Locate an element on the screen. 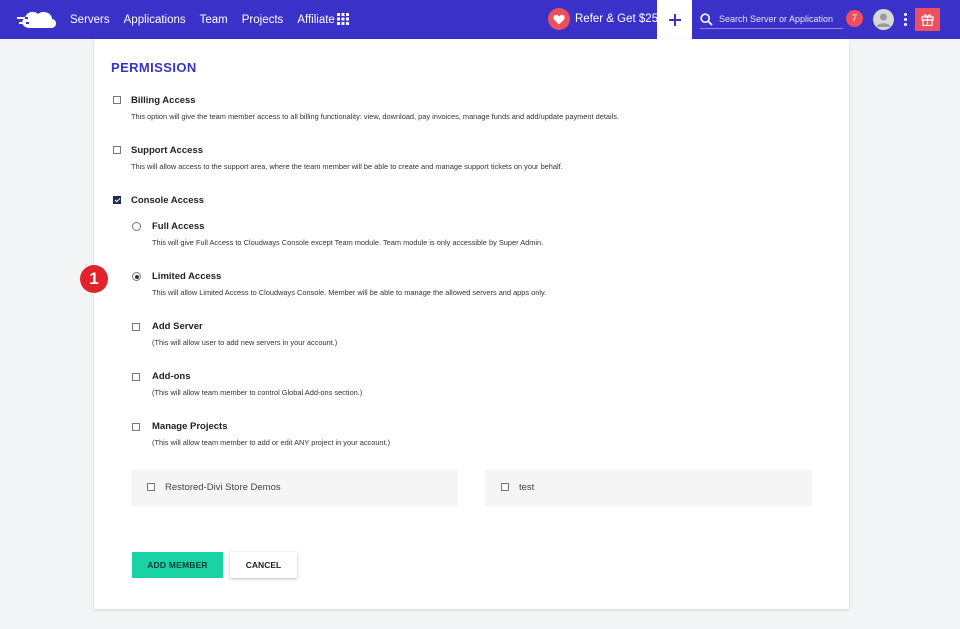 This screenshot has width=960, height=629. project-item: Restored-Divi Store Demos is located at coordinates (294, 488).